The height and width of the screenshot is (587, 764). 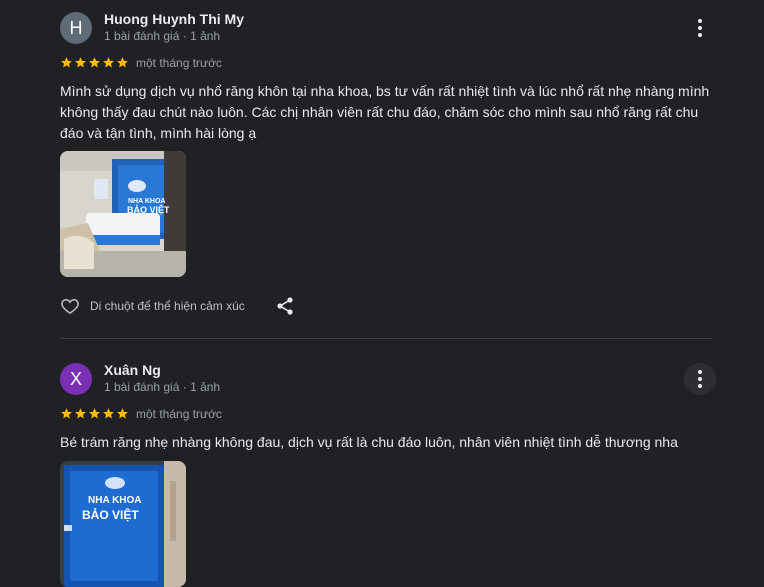 I want to click on reaction-hint: Di chuột để thể hiện cảm xúc, so click(x=167, y=306).